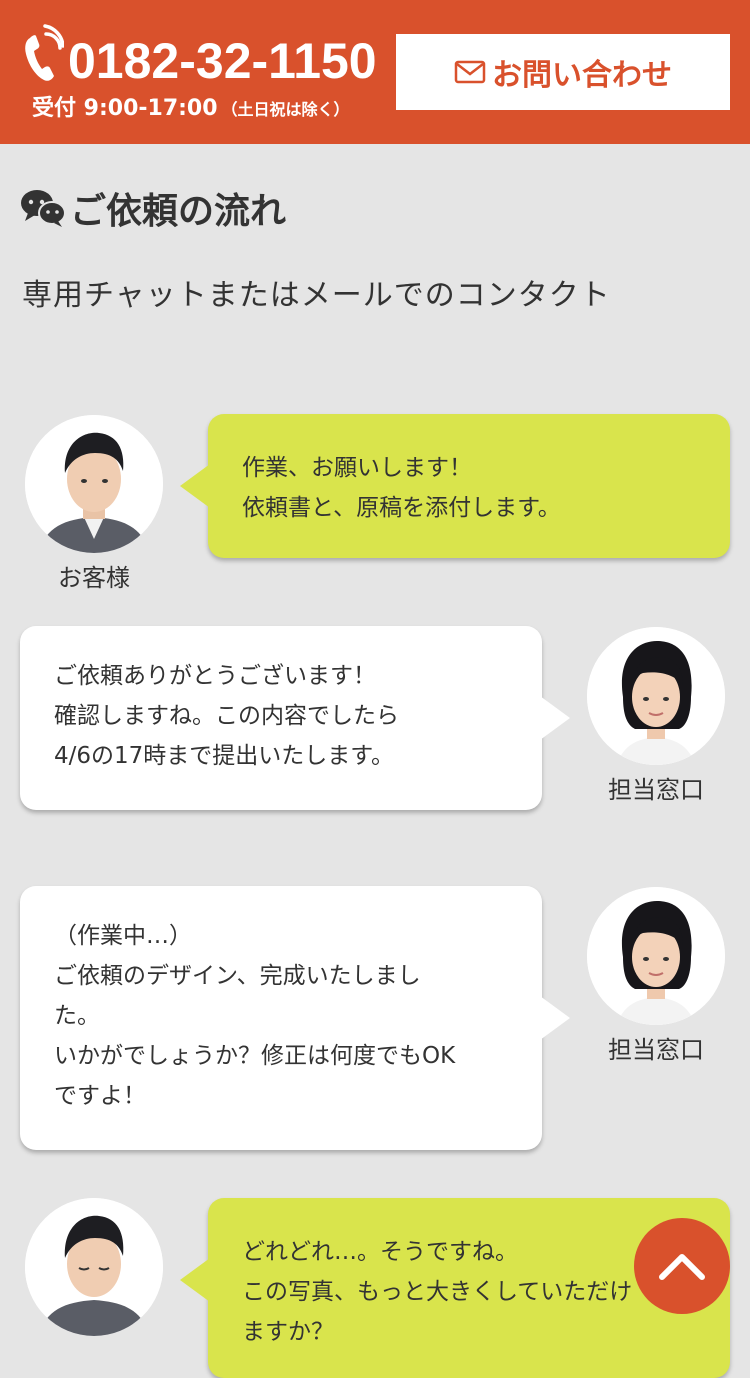  I want to click on contact-button: お問い合わせ, so click(563, 72).